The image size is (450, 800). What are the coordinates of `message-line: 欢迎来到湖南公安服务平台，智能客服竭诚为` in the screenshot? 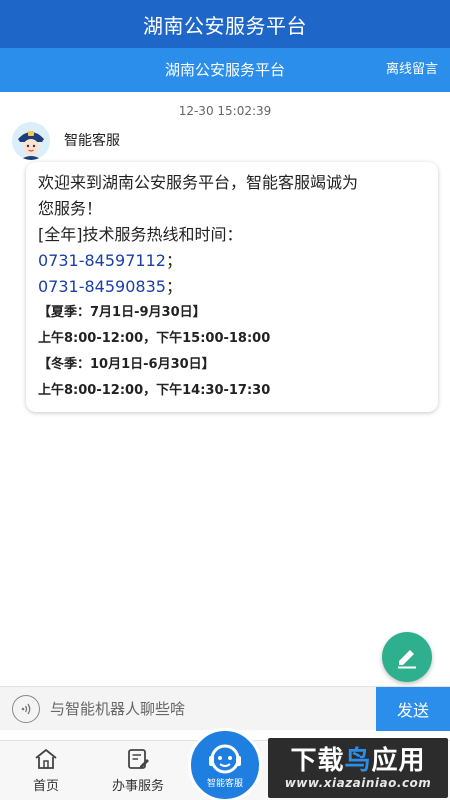 It's located at (198, 182).